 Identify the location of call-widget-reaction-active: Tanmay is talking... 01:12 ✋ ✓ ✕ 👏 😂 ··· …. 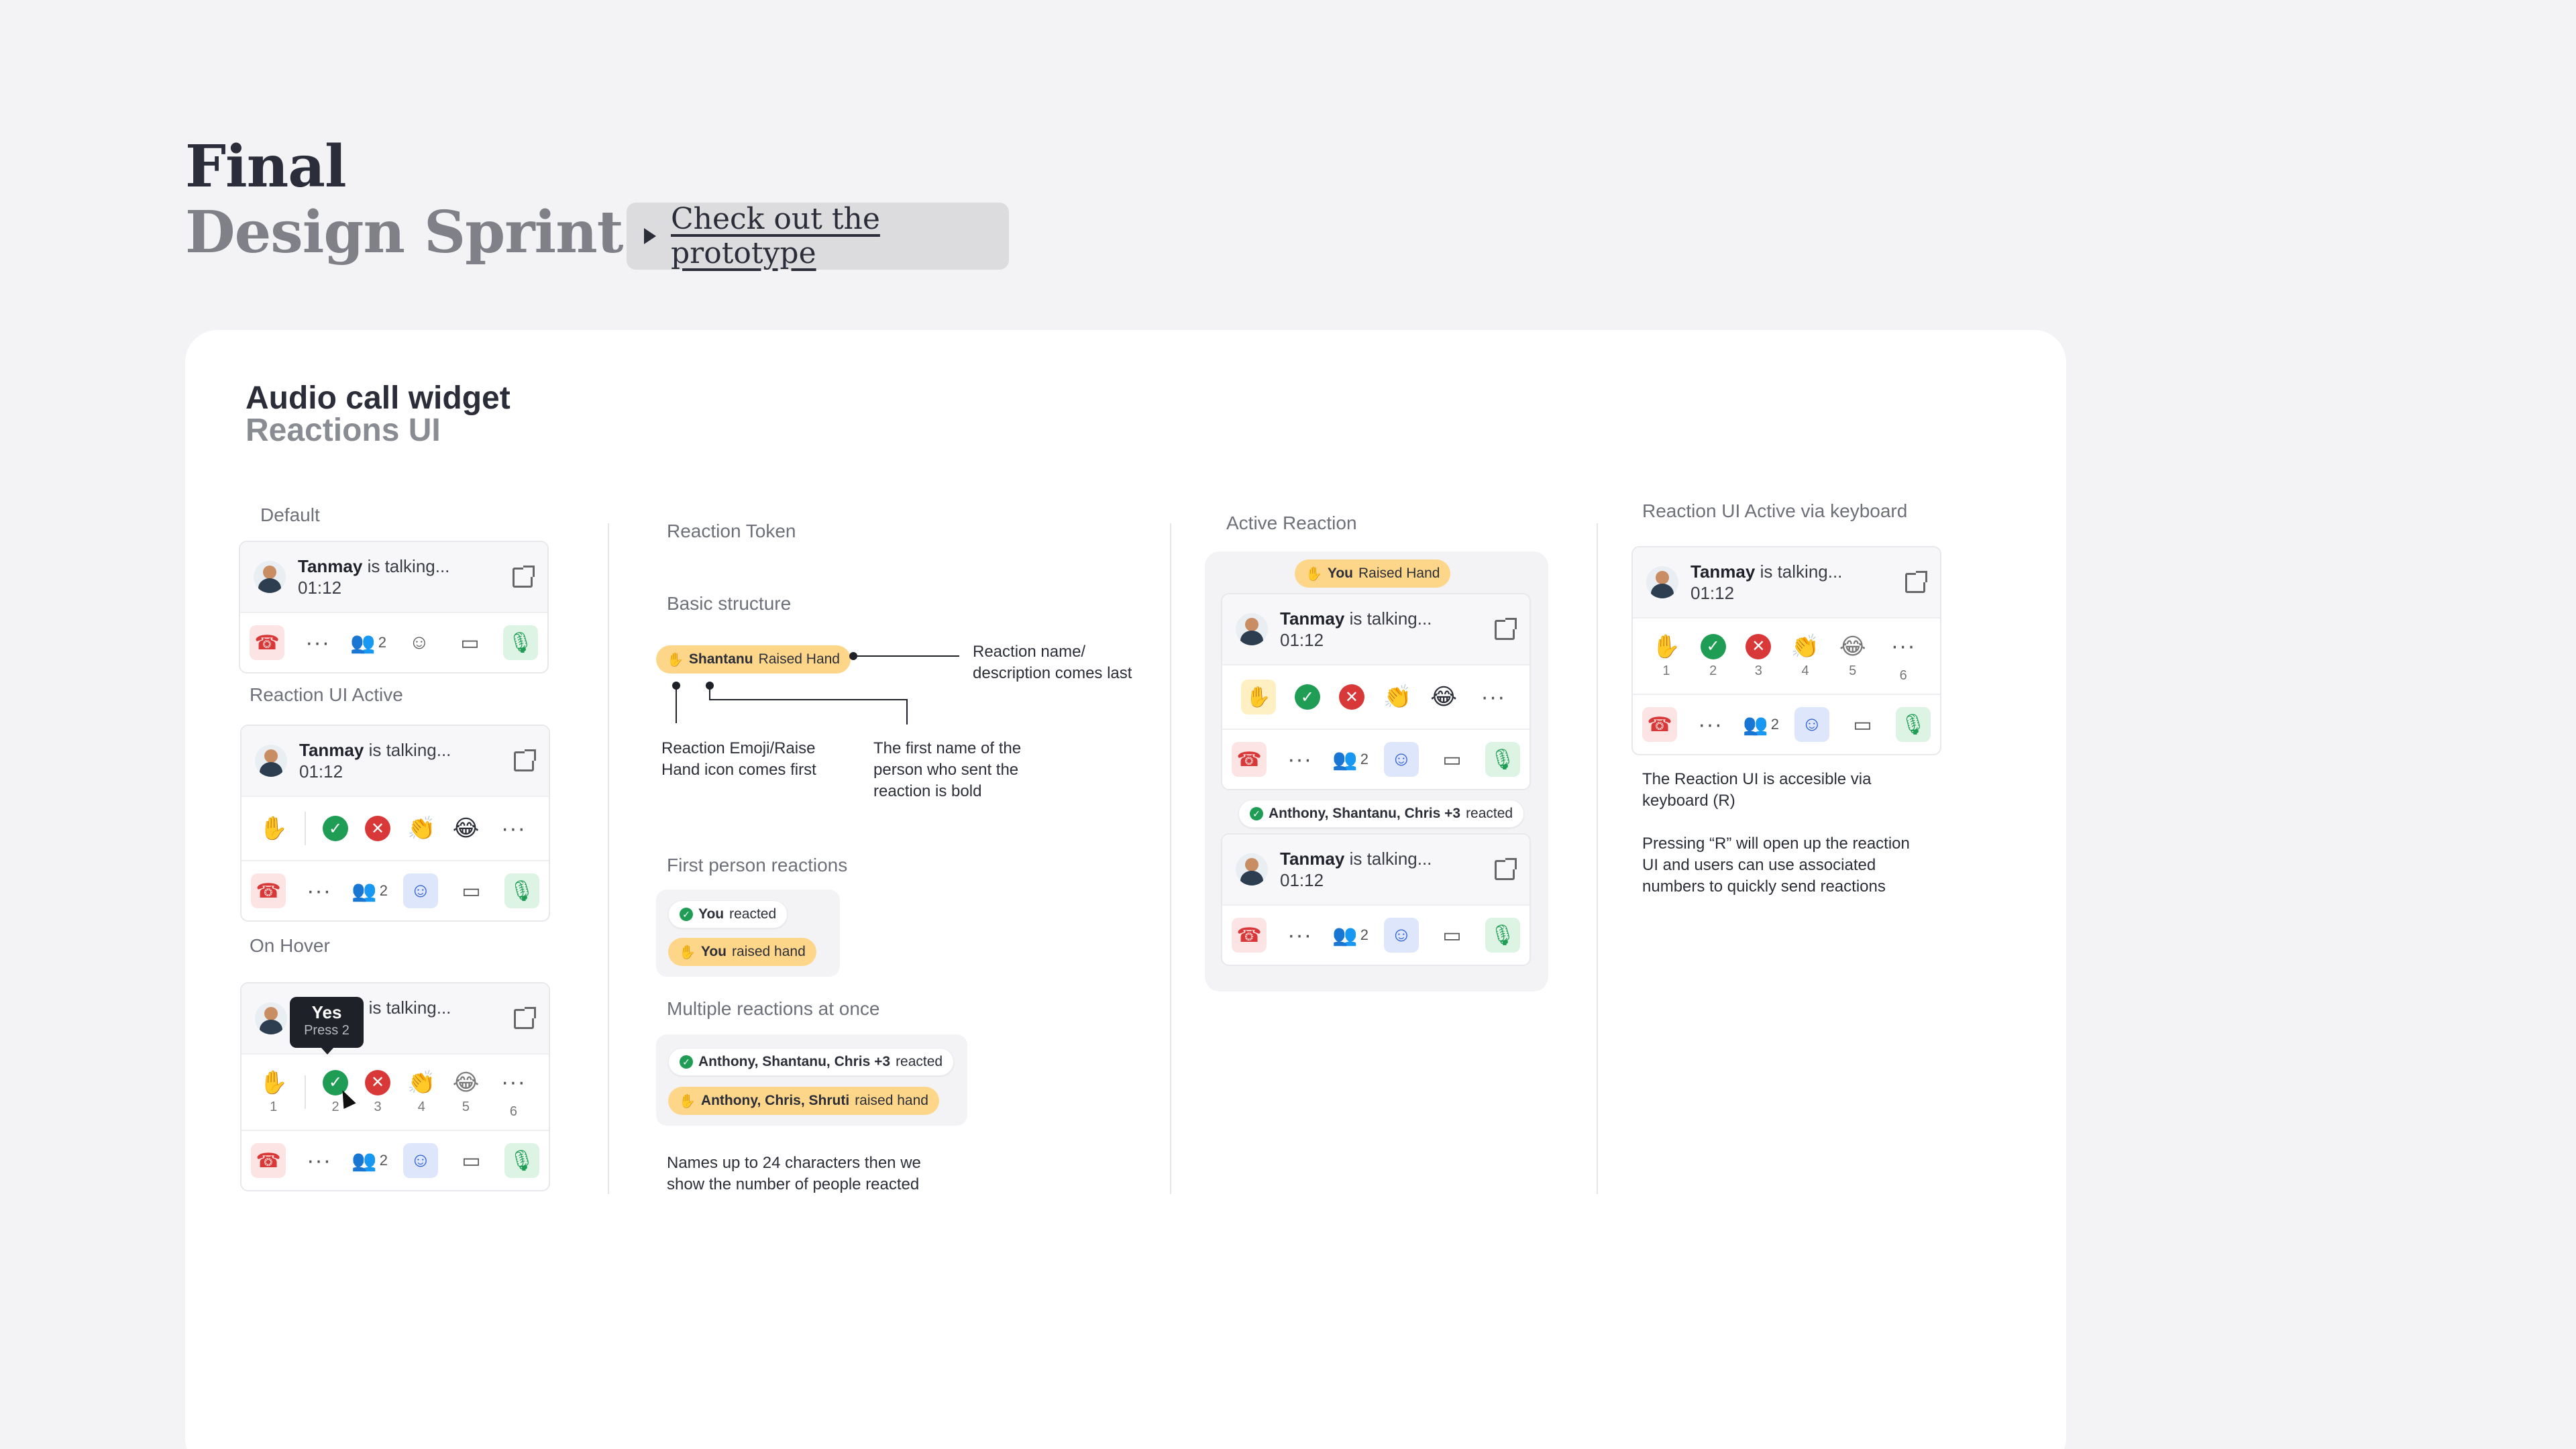
(395, 823).